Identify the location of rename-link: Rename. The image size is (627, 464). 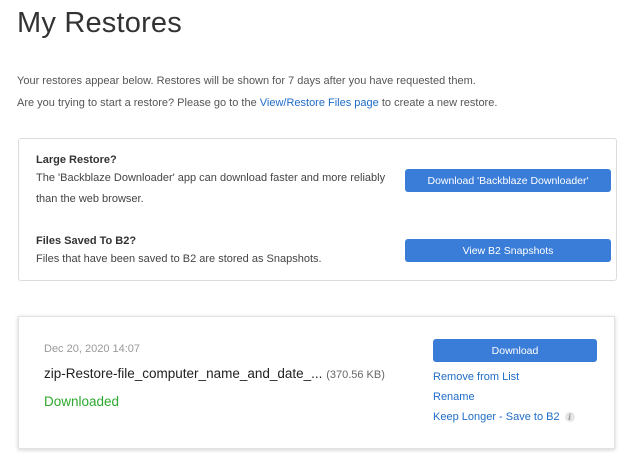
(454, 397).